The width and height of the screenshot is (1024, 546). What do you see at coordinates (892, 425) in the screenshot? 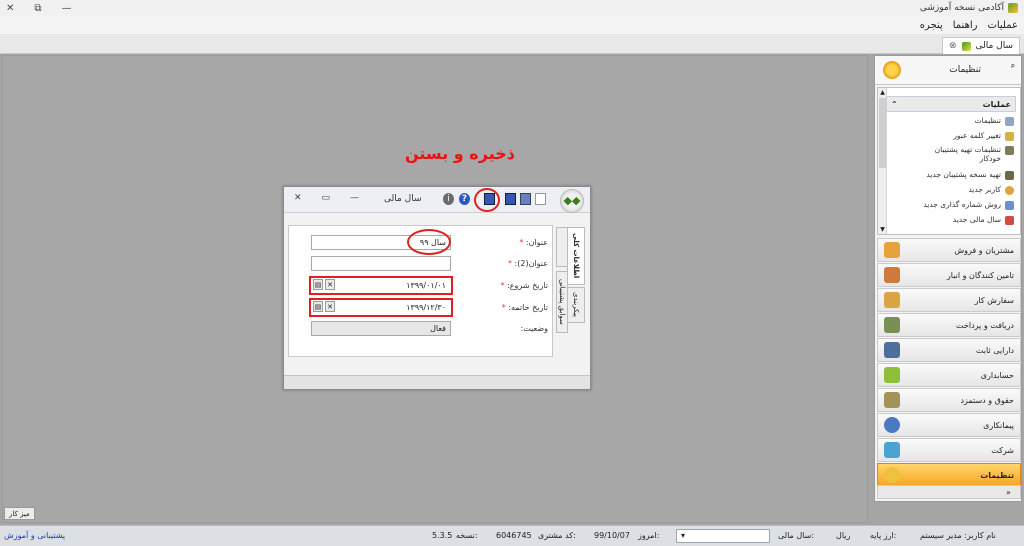
I see `contracting-icon` at bounding box center [892, 425].